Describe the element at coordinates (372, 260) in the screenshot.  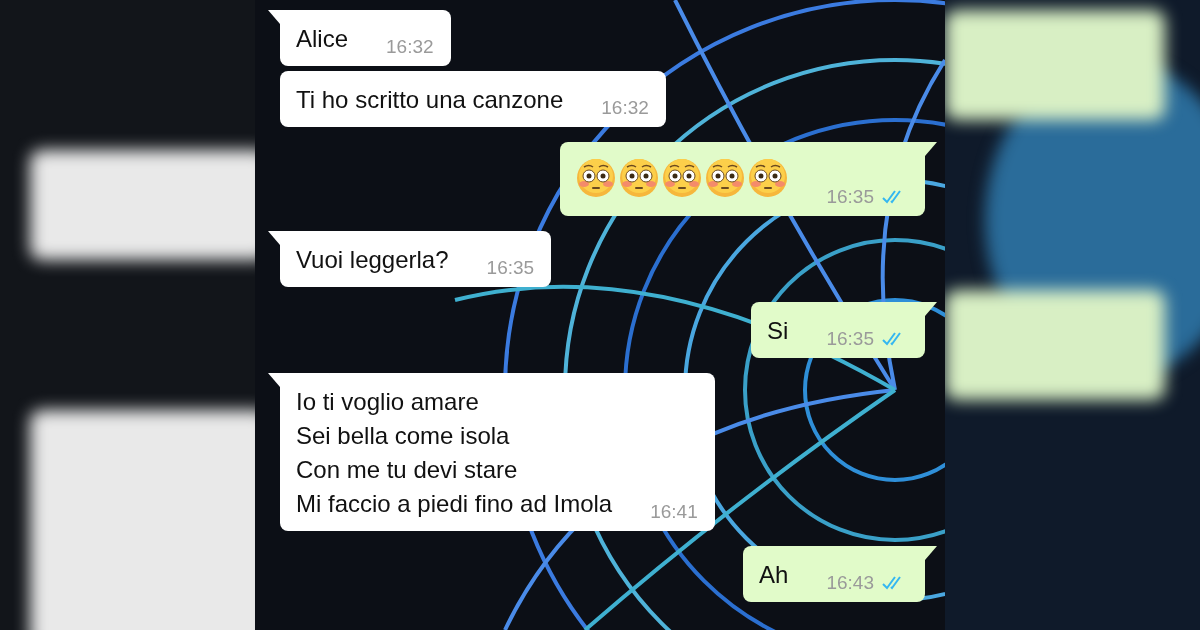
I see `message-text: Vuoi leggerla?` at that location.